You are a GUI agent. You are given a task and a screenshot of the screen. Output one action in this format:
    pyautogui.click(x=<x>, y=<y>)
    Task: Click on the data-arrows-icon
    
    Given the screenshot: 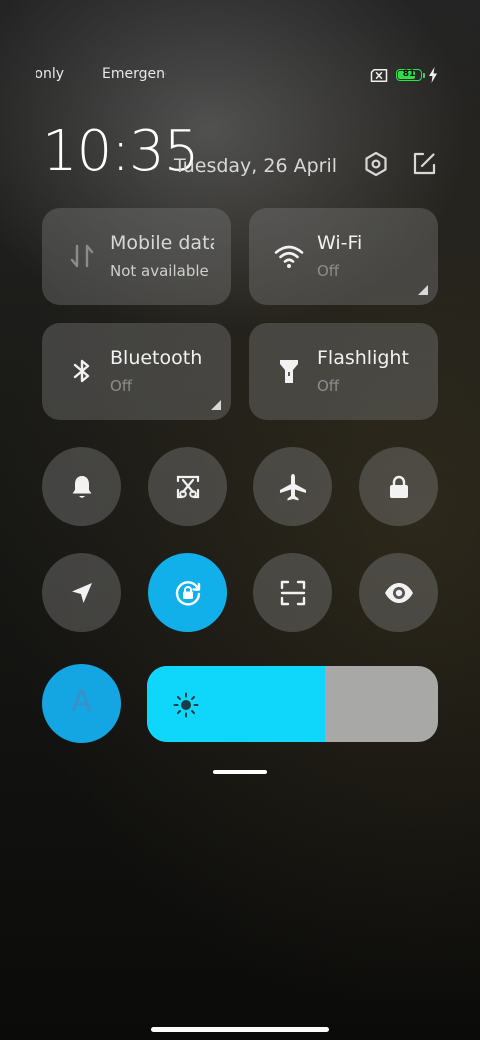 What is the action you would take?
    pyautogui.click(x=82, y=256)
    